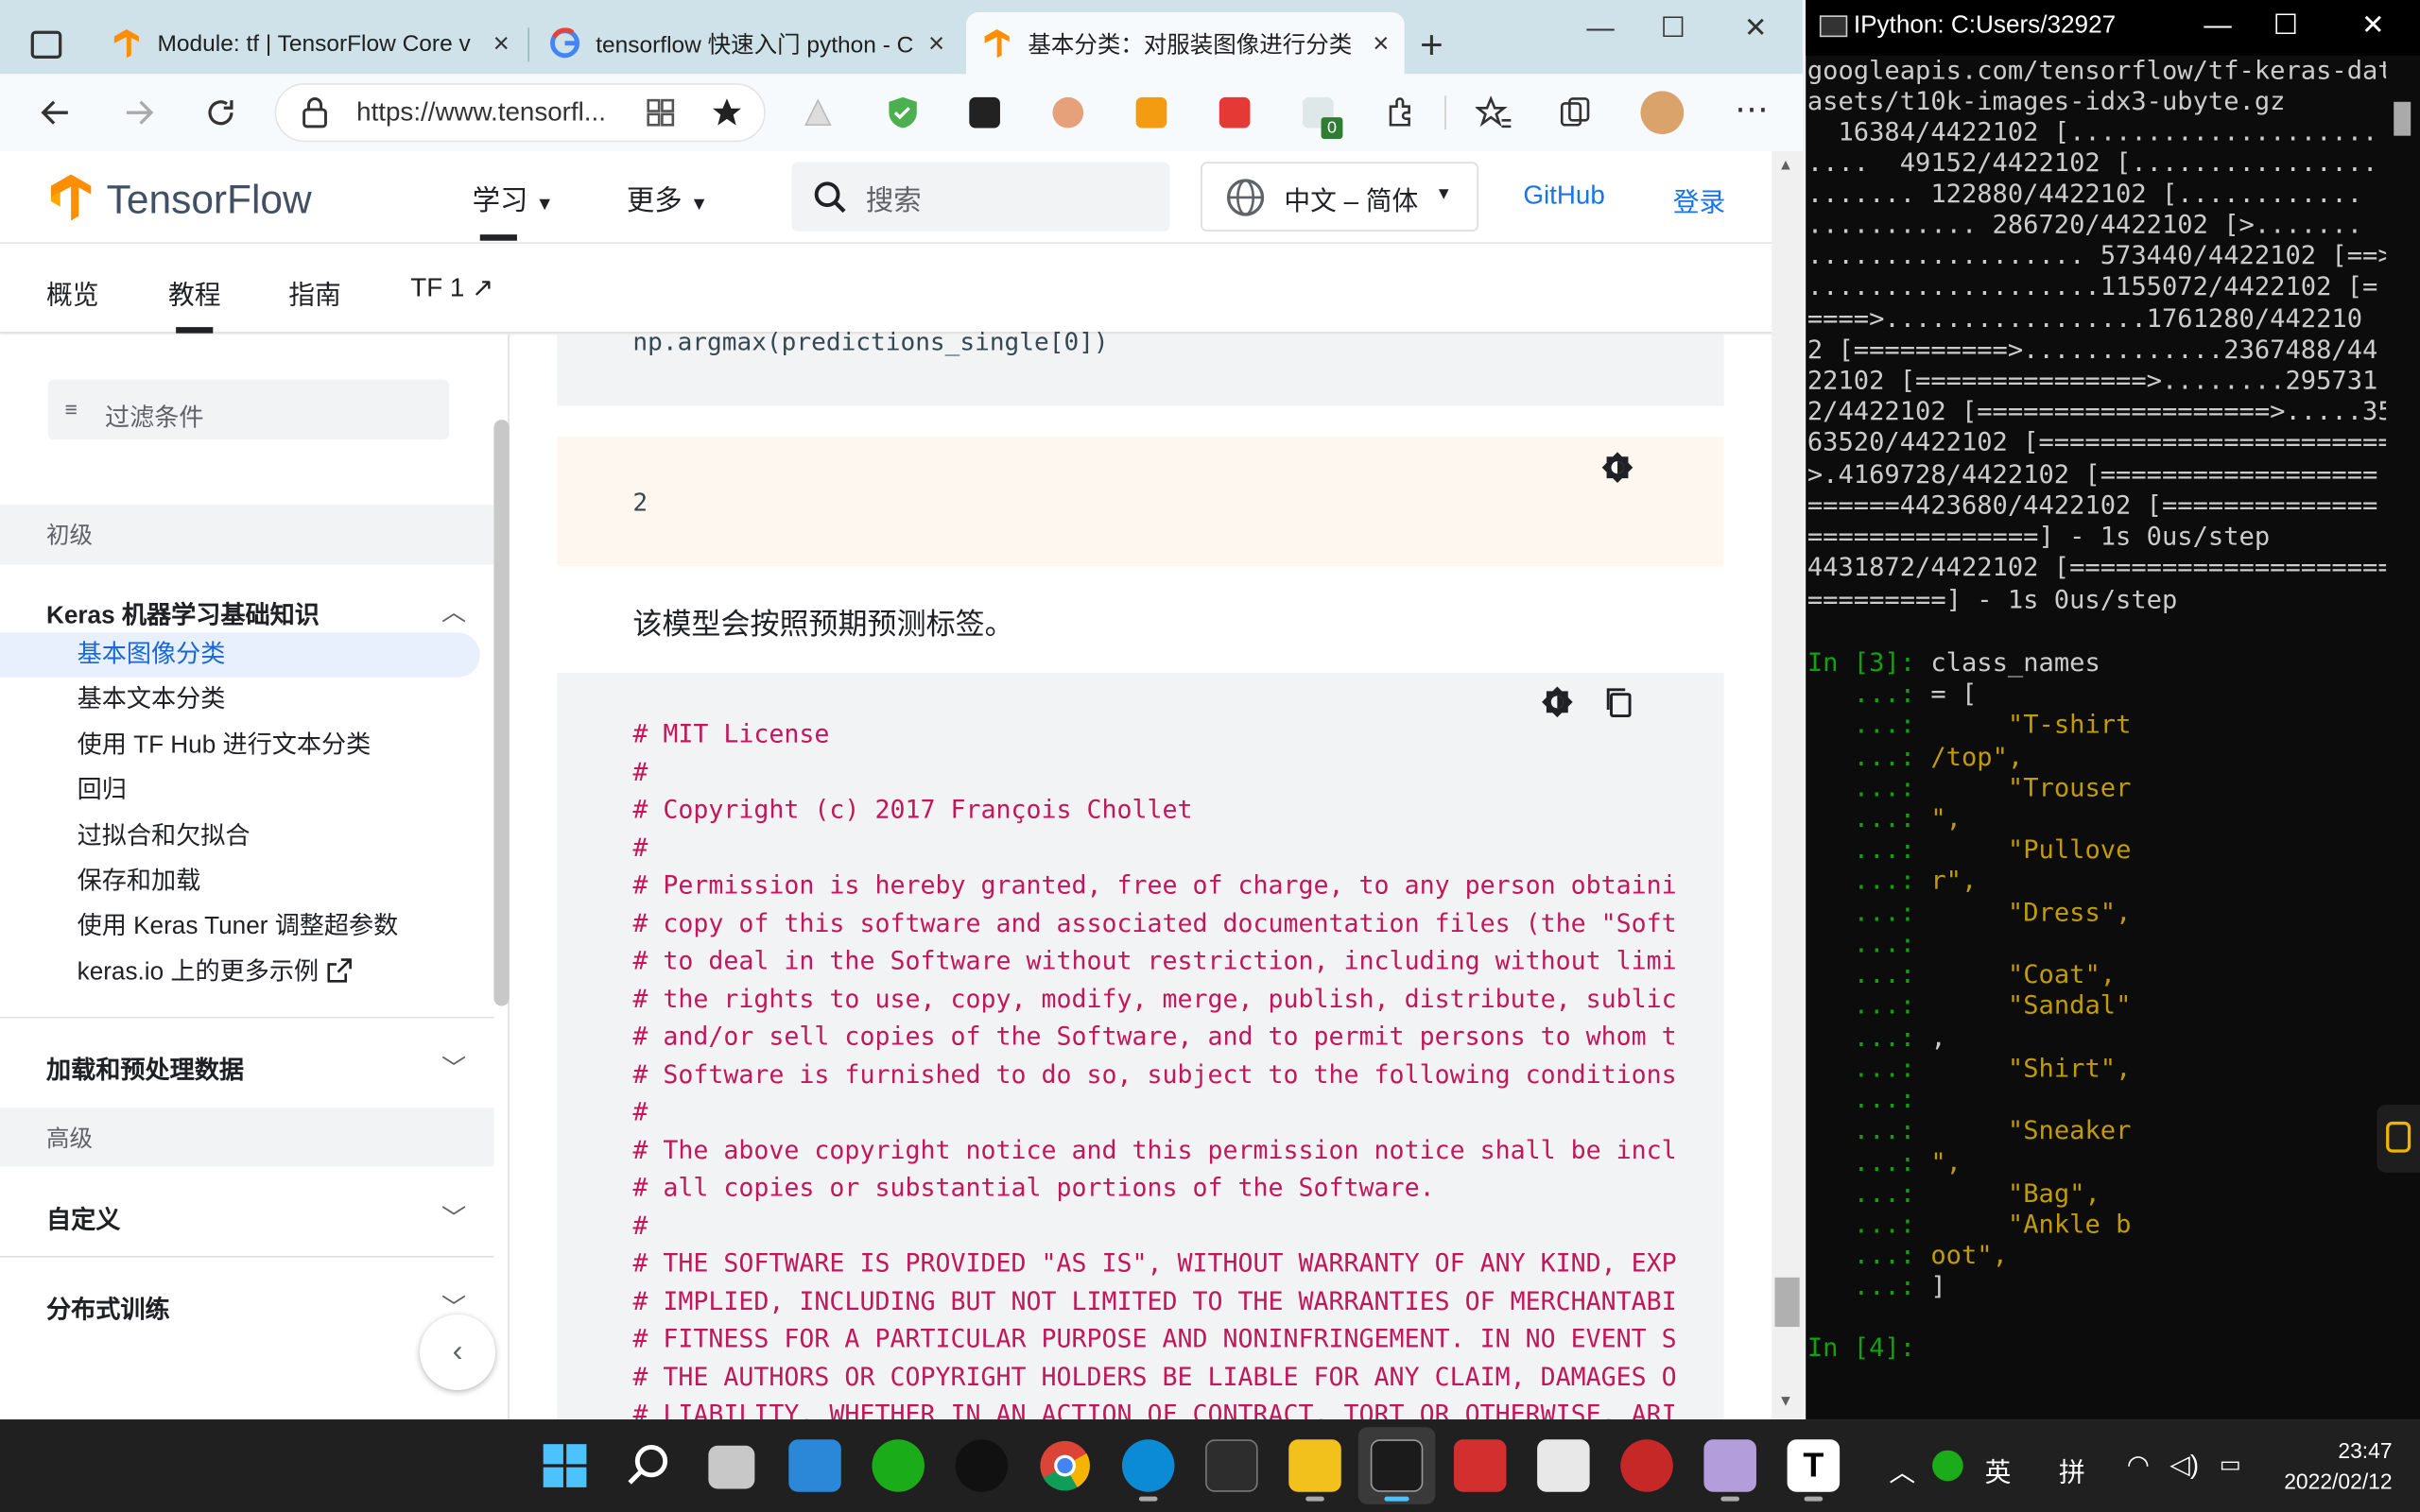 The height and width of the screenshot is (1512, 2420). Describe the element at coordinates (898, 1465) in the screenshot. I see `wechat-icon` at that location.